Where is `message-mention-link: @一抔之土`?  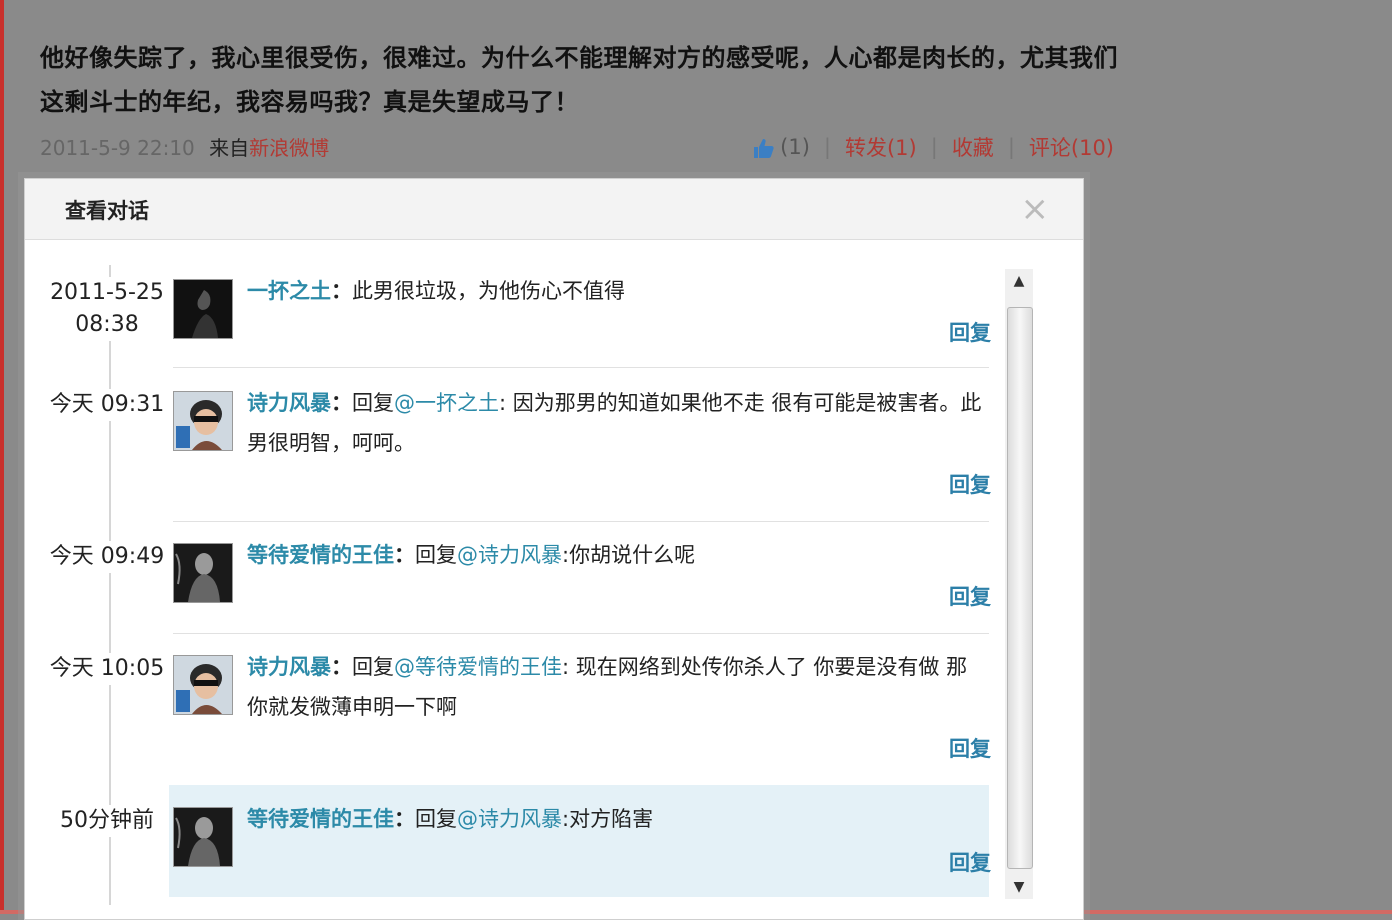 message-mention-link: @一抔之土 is located at coordinates (446, 403).